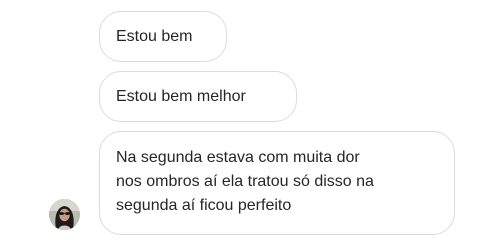 The width and height of the screenshot is (494, 240). Describe the element at coordinates (245, 181) in the screenshot. I see `message-text-line: nos ombros aí ela tratou só disso na` at that location.